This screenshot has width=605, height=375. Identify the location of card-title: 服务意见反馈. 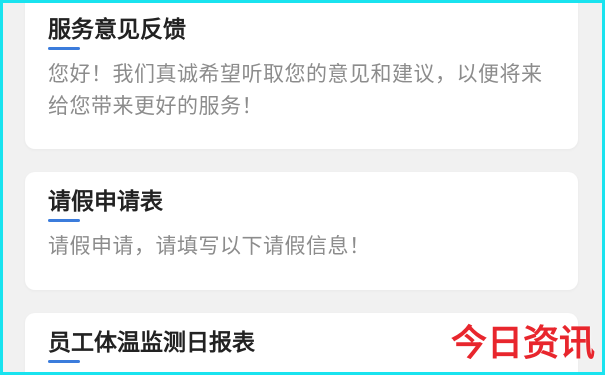
(117, 30).